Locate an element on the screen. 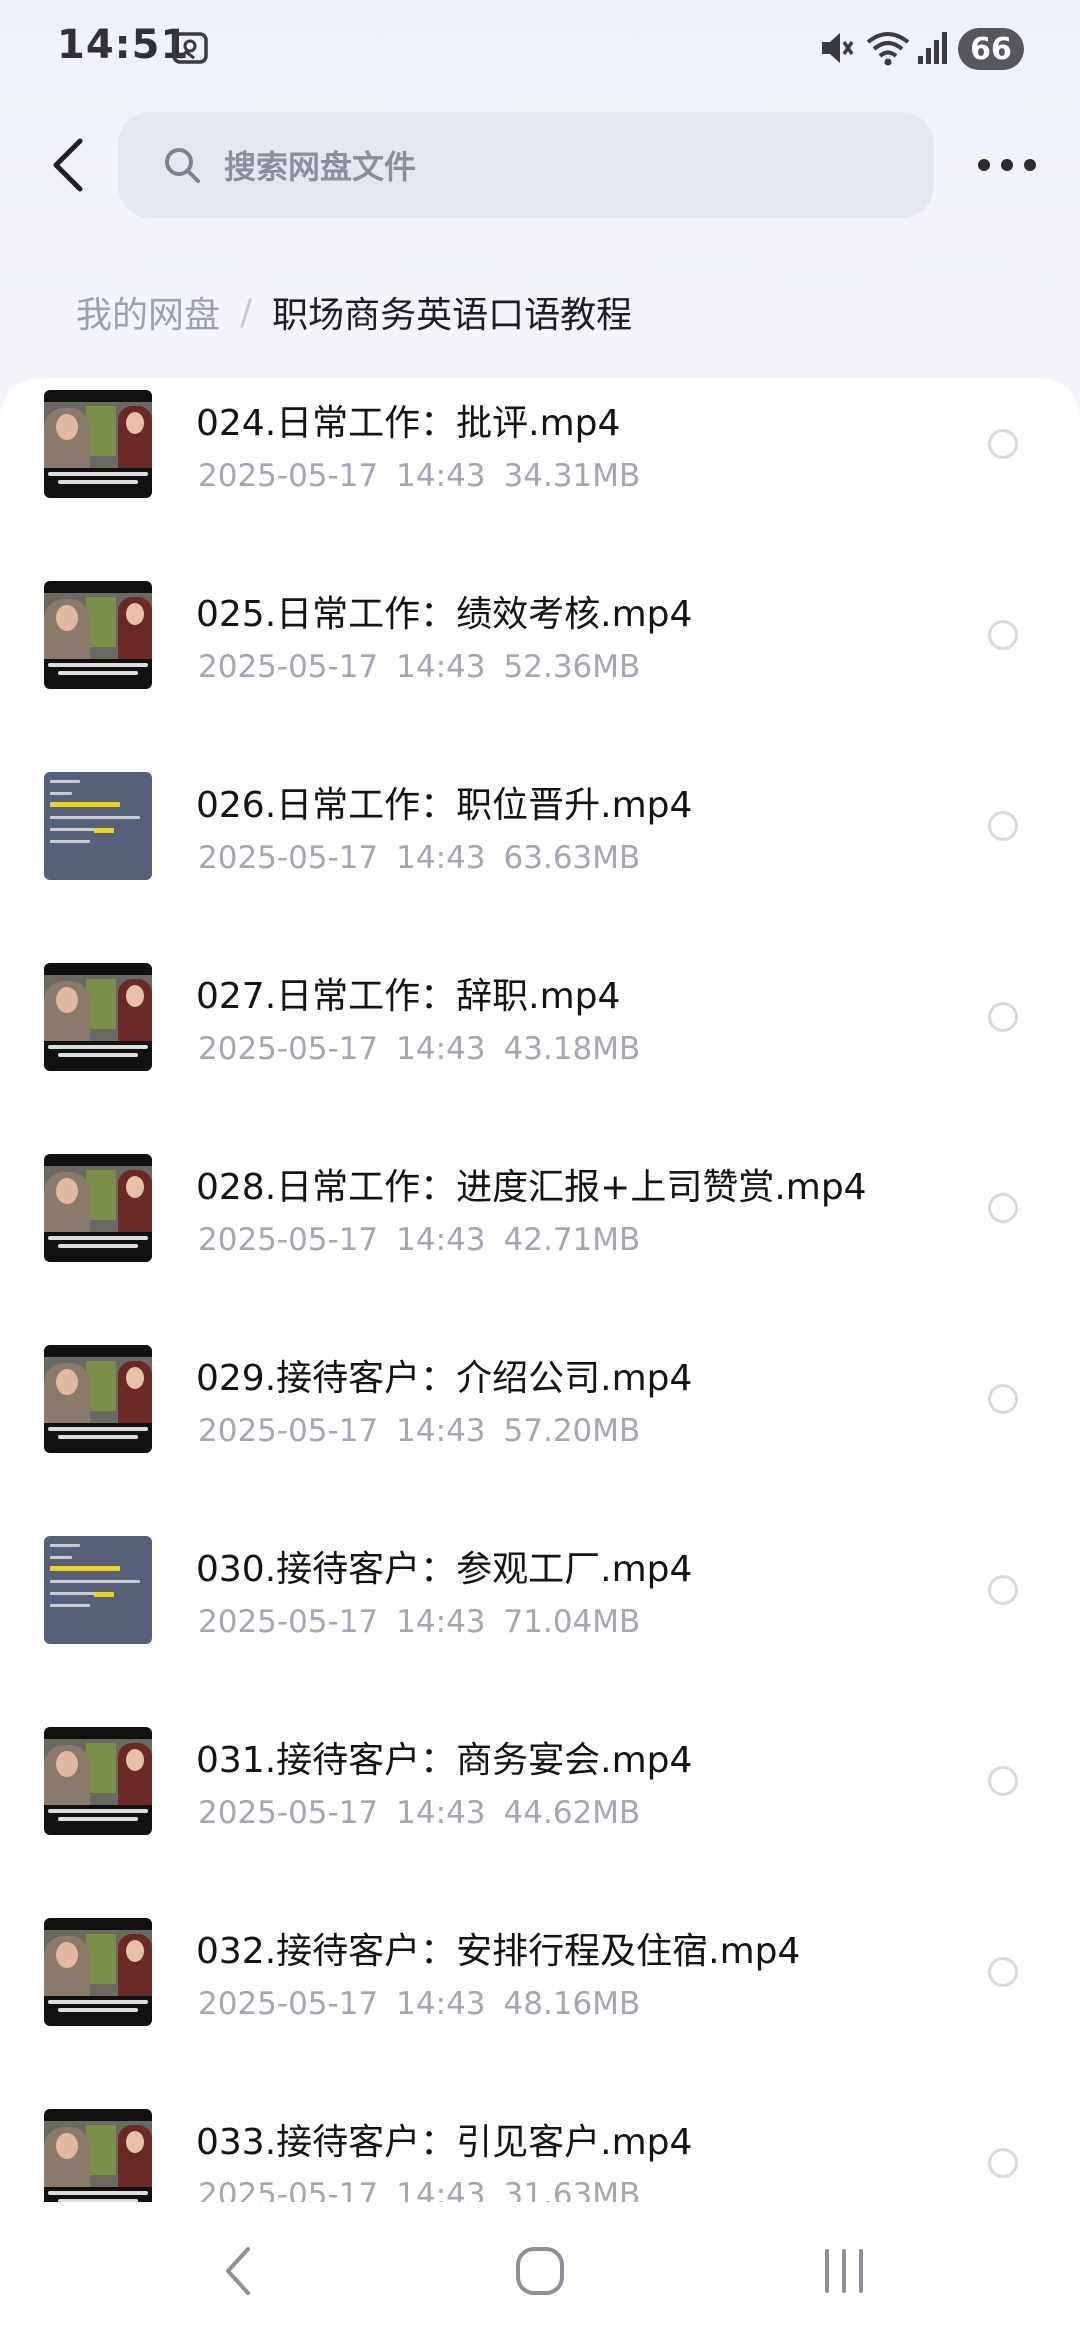 The image size is (1080, 2340). nav-back-icon is located at coordinates (238, 2271).